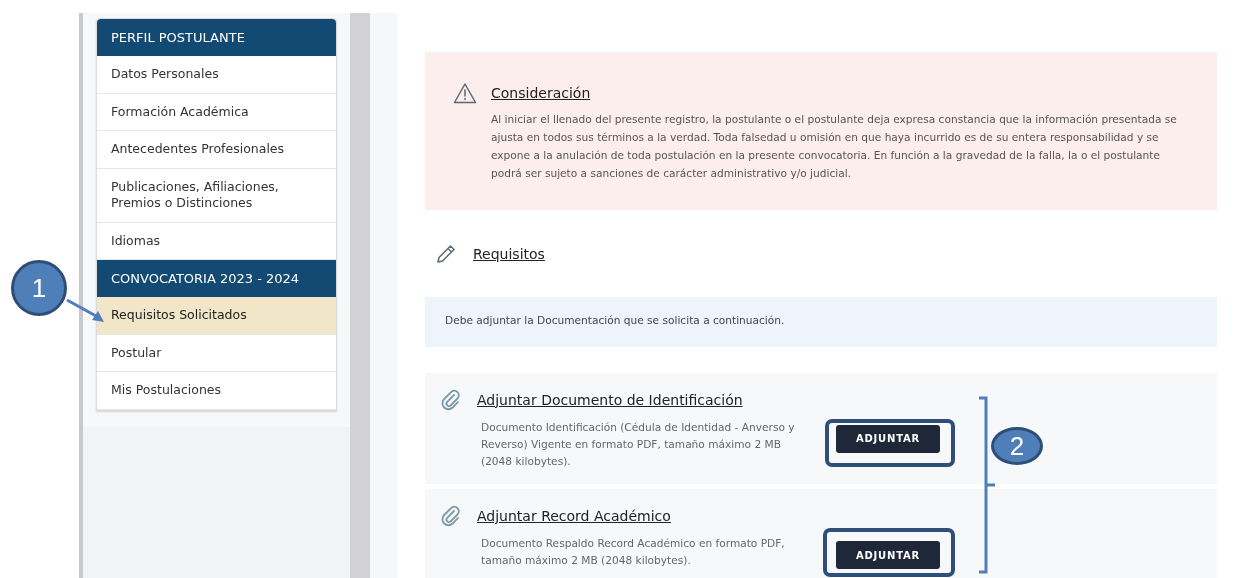 The width and height of the screenshot is (1239, 578). I want to click on sidebar-item: Requisitos Solicitados, so click(216, 316).